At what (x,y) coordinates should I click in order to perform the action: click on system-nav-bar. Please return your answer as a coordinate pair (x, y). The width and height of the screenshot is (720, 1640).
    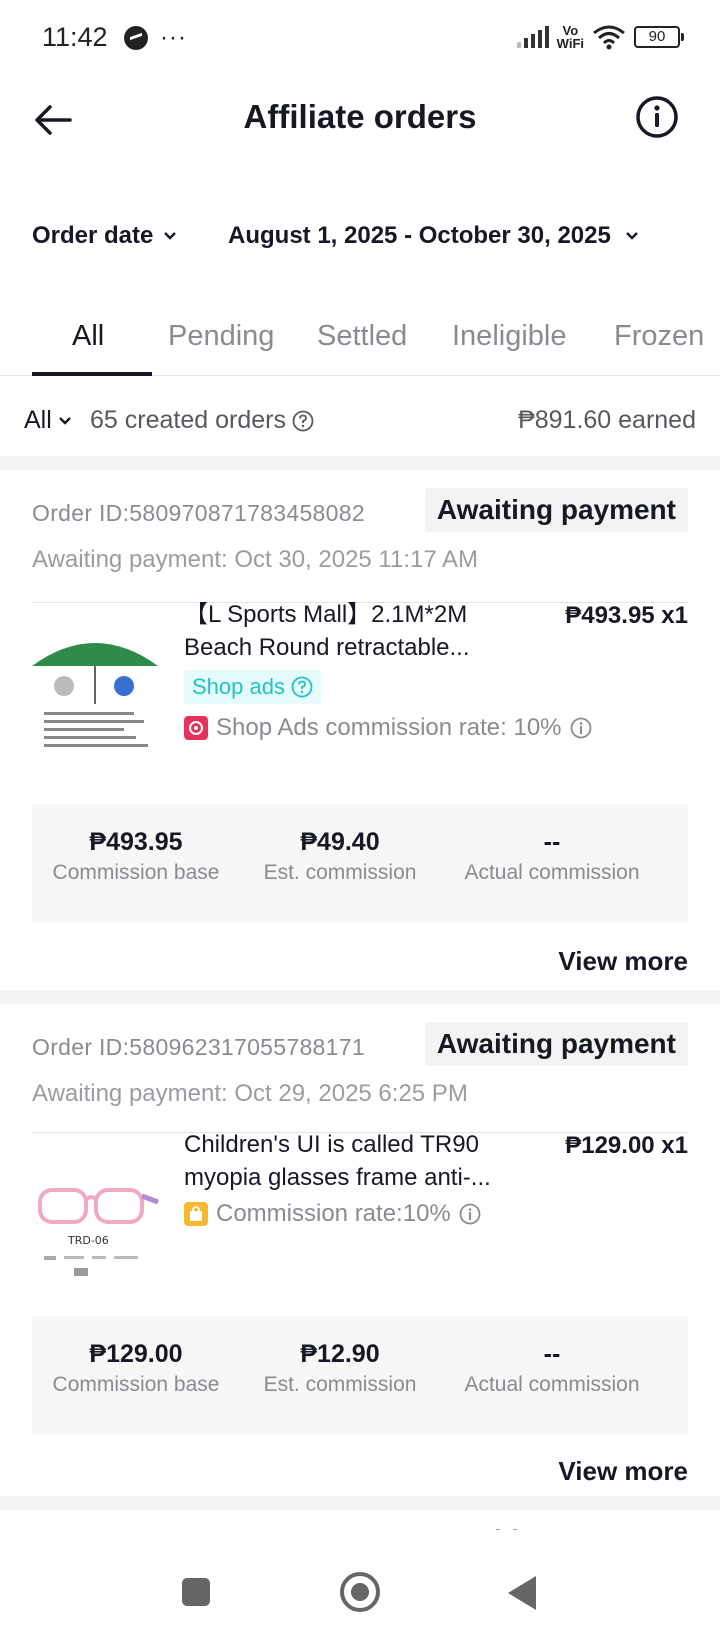
    Looking at the image, I should click on (360, 1585).